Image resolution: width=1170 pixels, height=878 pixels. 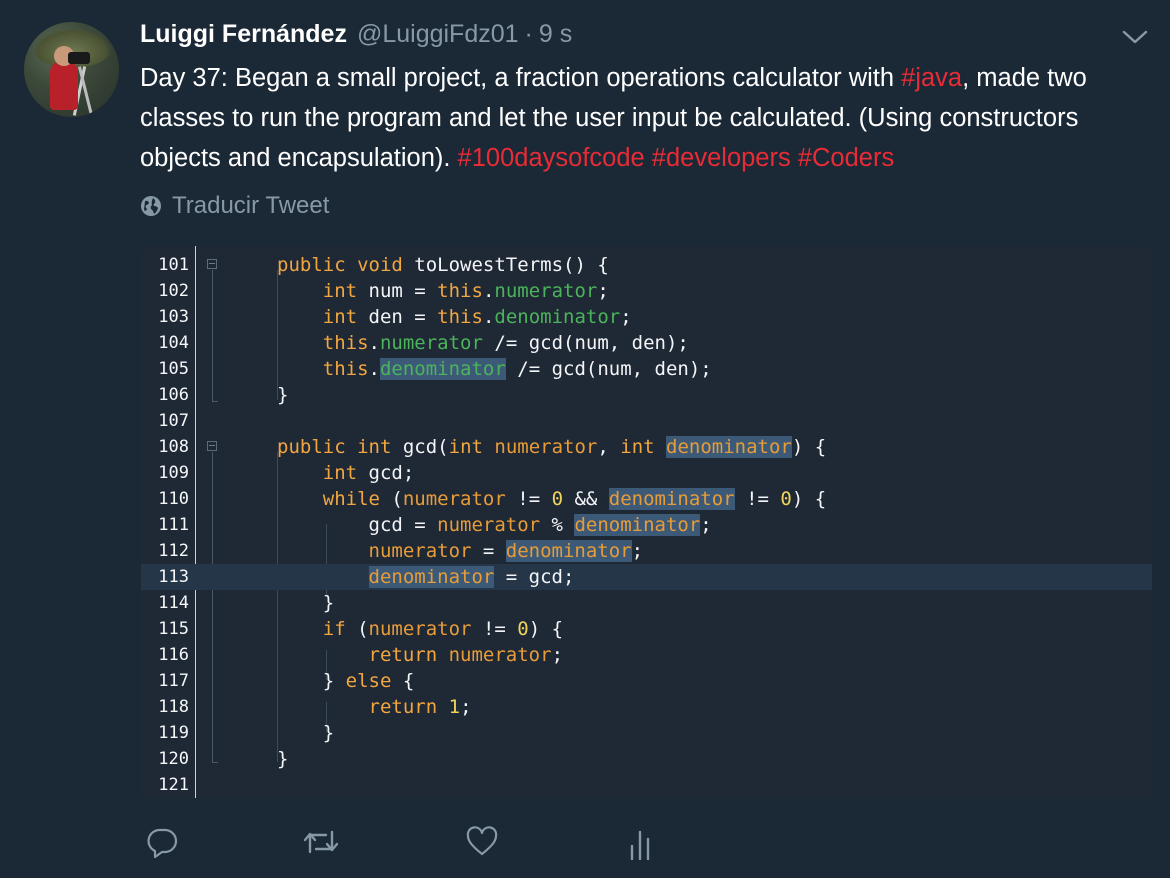 I want to click on line-number: 117, so click(x=173, y=681).